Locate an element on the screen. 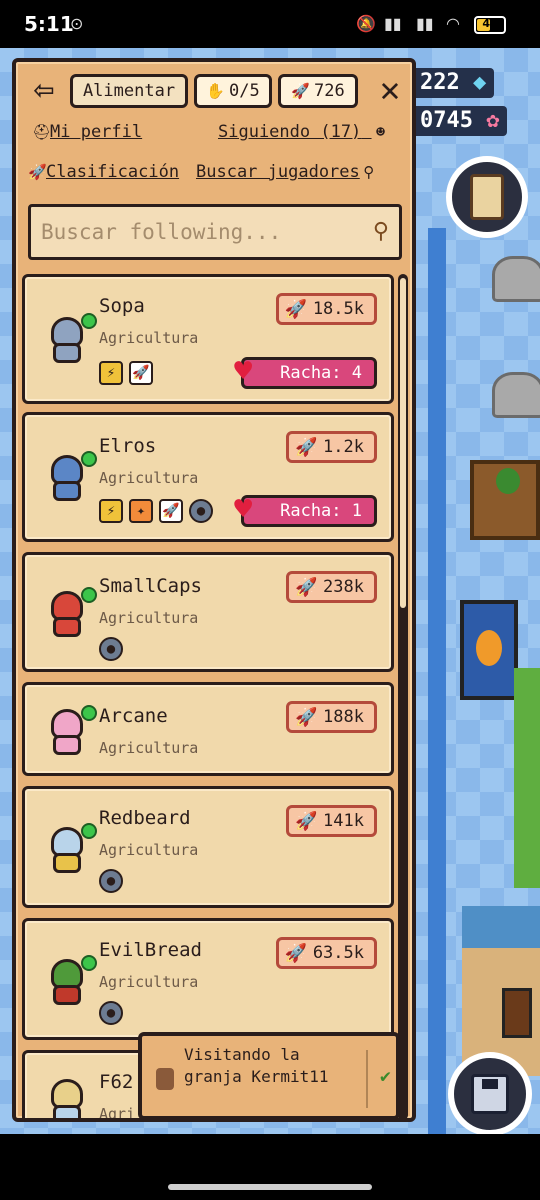  feed-counter: ✋ 0/5 is located at coordinates (233, 91).